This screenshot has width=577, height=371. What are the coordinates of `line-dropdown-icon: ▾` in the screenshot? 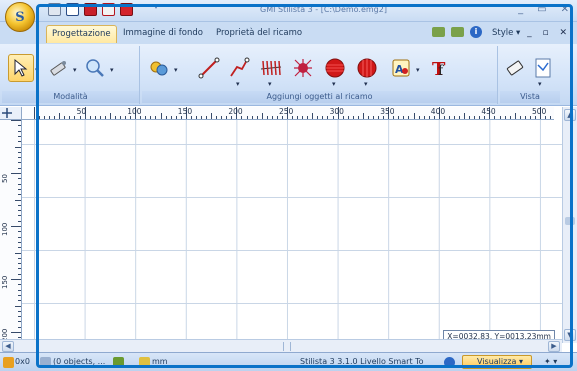 It's located at (238, 84).